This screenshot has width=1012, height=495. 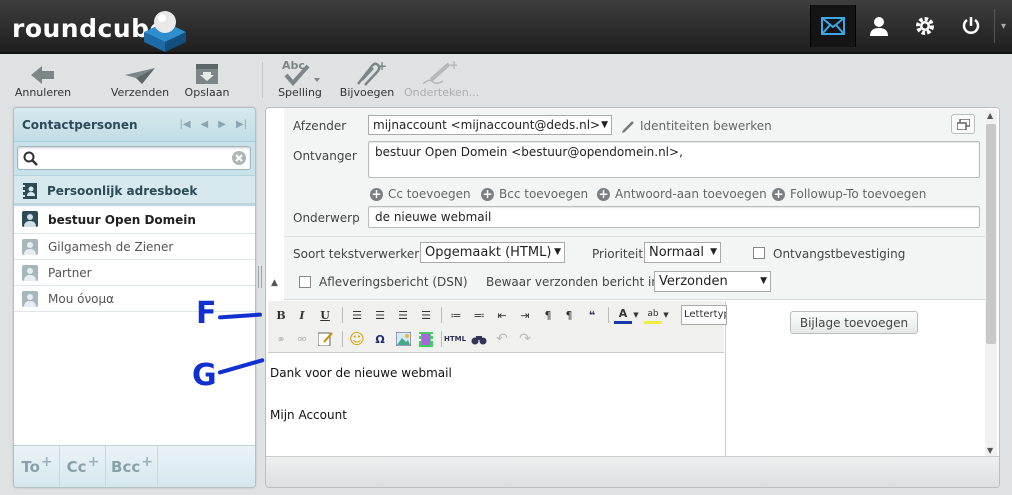 What do you see at coordinates (293, 65) in the screenshot?
I see `svg-text: Abc` at bounding box center [293, 65].